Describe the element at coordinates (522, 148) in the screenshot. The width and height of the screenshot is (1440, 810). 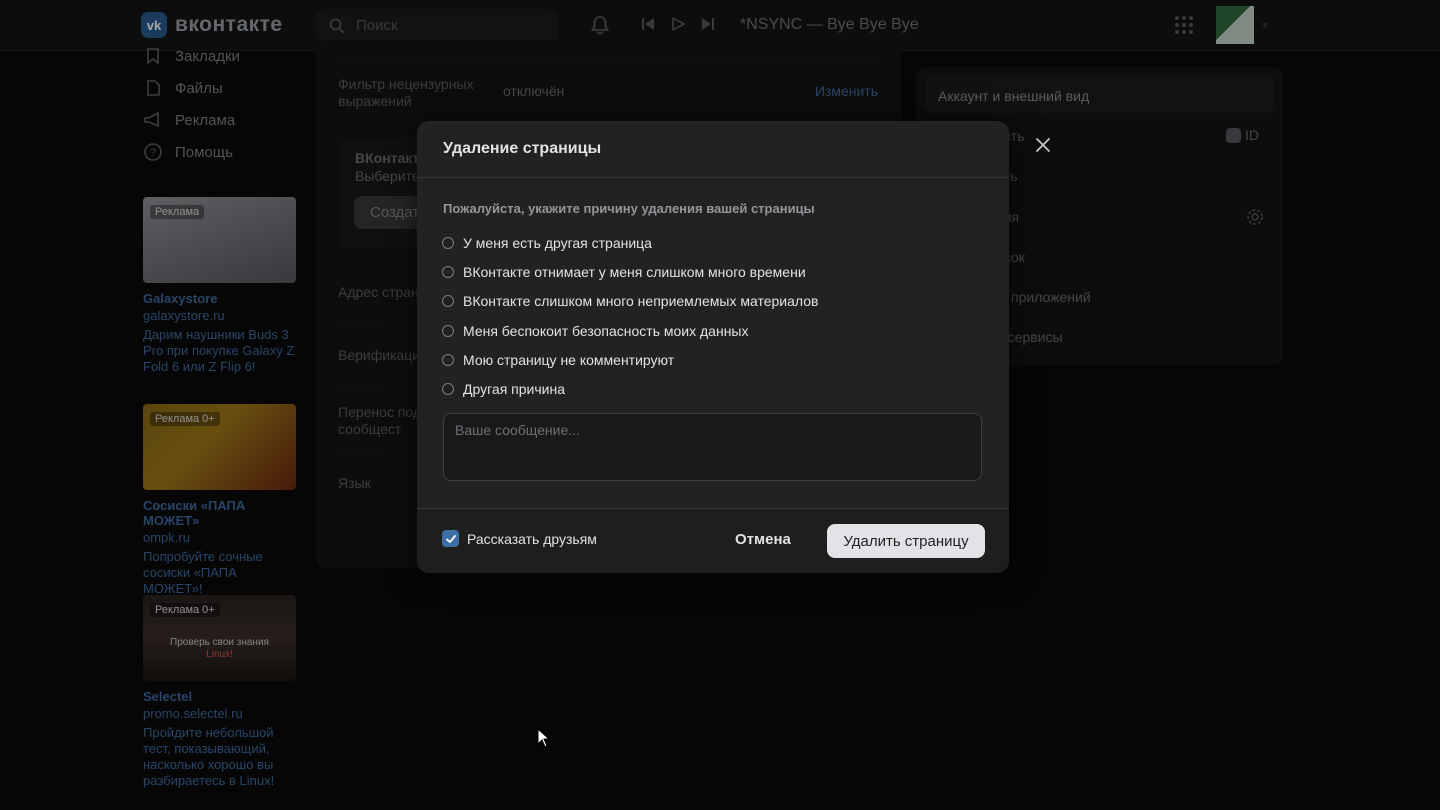
I see `dialog-title: Удаление страницы` at that location.